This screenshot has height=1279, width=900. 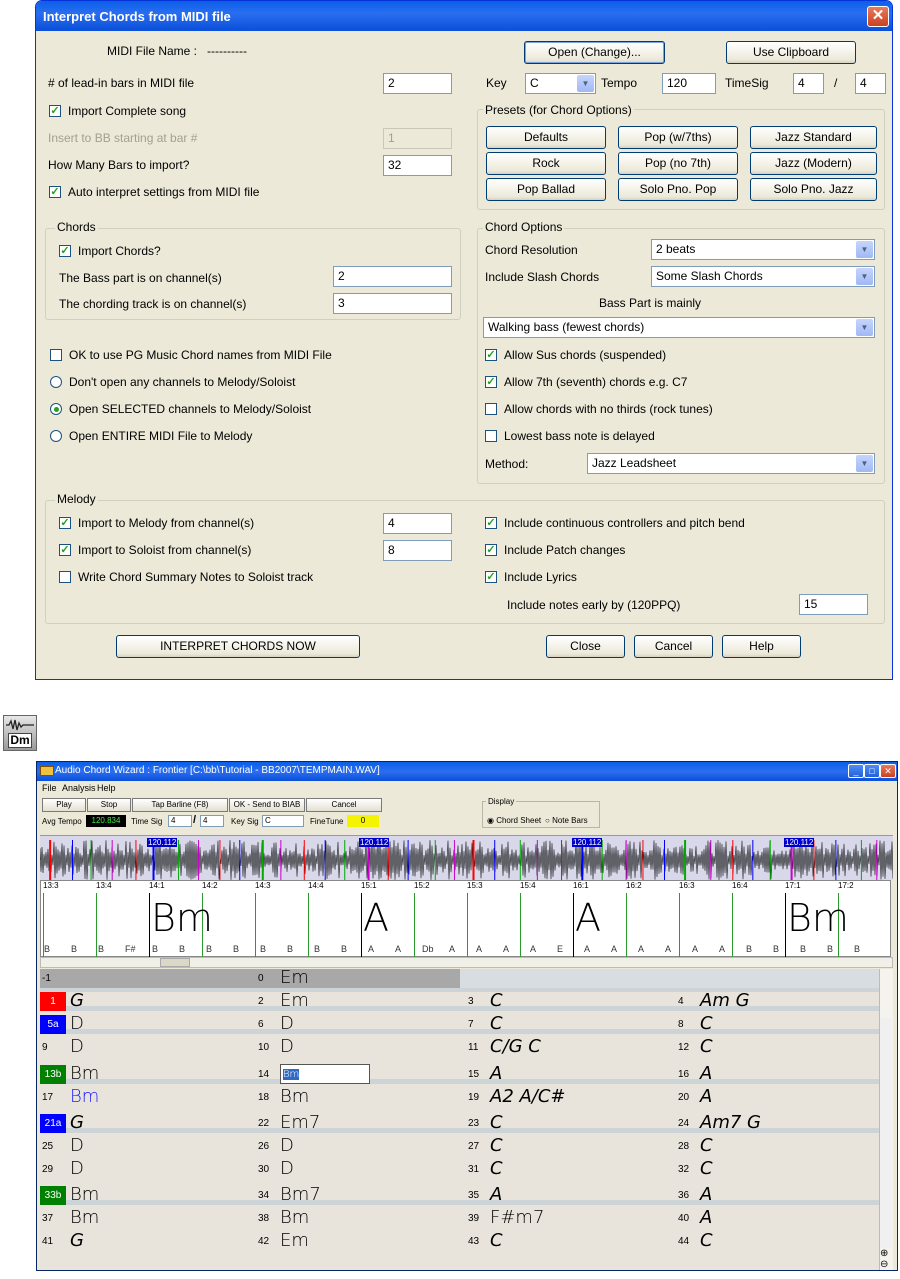 I want to click on timesig-den-input: 4, so click(x=870, y=83).